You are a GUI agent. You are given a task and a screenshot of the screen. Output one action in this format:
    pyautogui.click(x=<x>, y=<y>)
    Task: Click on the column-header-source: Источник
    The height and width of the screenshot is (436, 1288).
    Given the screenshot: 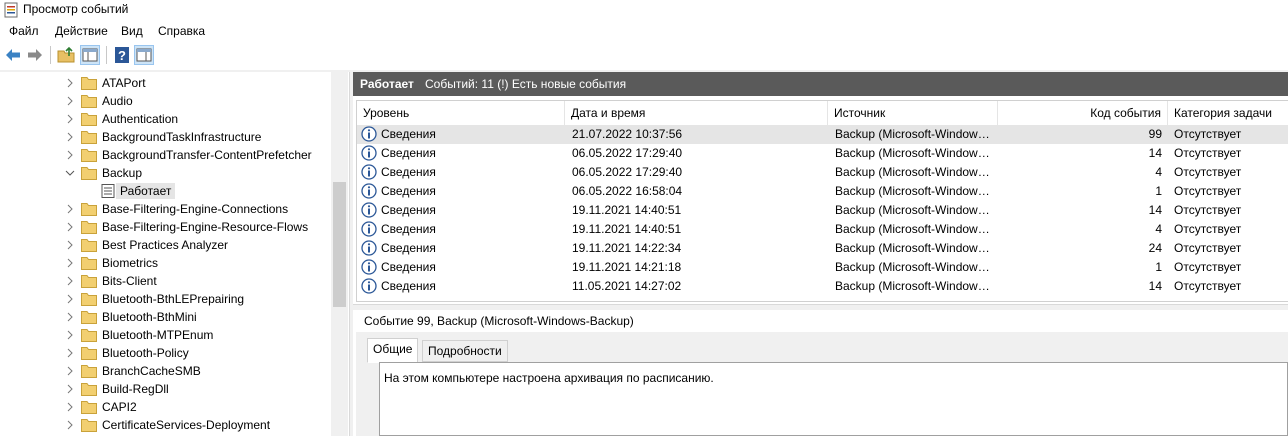 What is the action you would take?
    pyautogui.click(x=913, y=113)
    